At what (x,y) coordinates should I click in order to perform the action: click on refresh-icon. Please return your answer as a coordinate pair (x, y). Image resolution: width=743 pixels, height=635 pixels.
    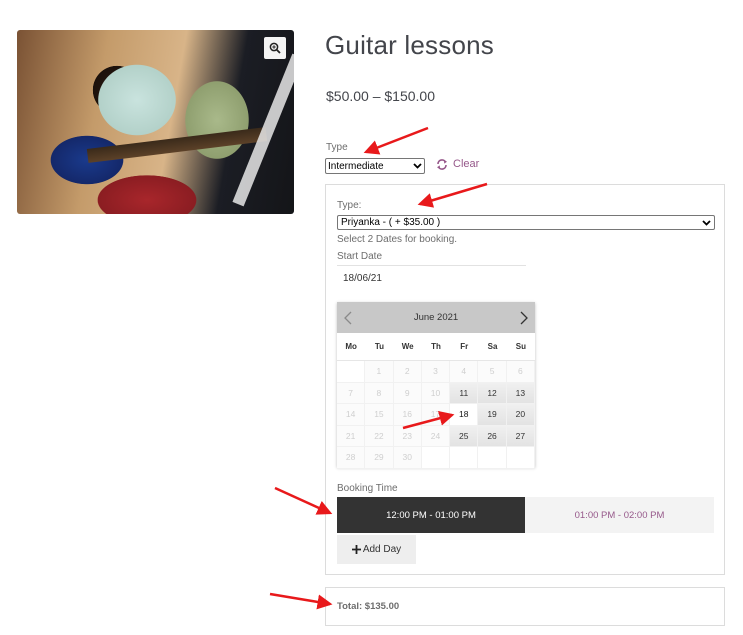
    Looking at the image, I should click on (442, 164).